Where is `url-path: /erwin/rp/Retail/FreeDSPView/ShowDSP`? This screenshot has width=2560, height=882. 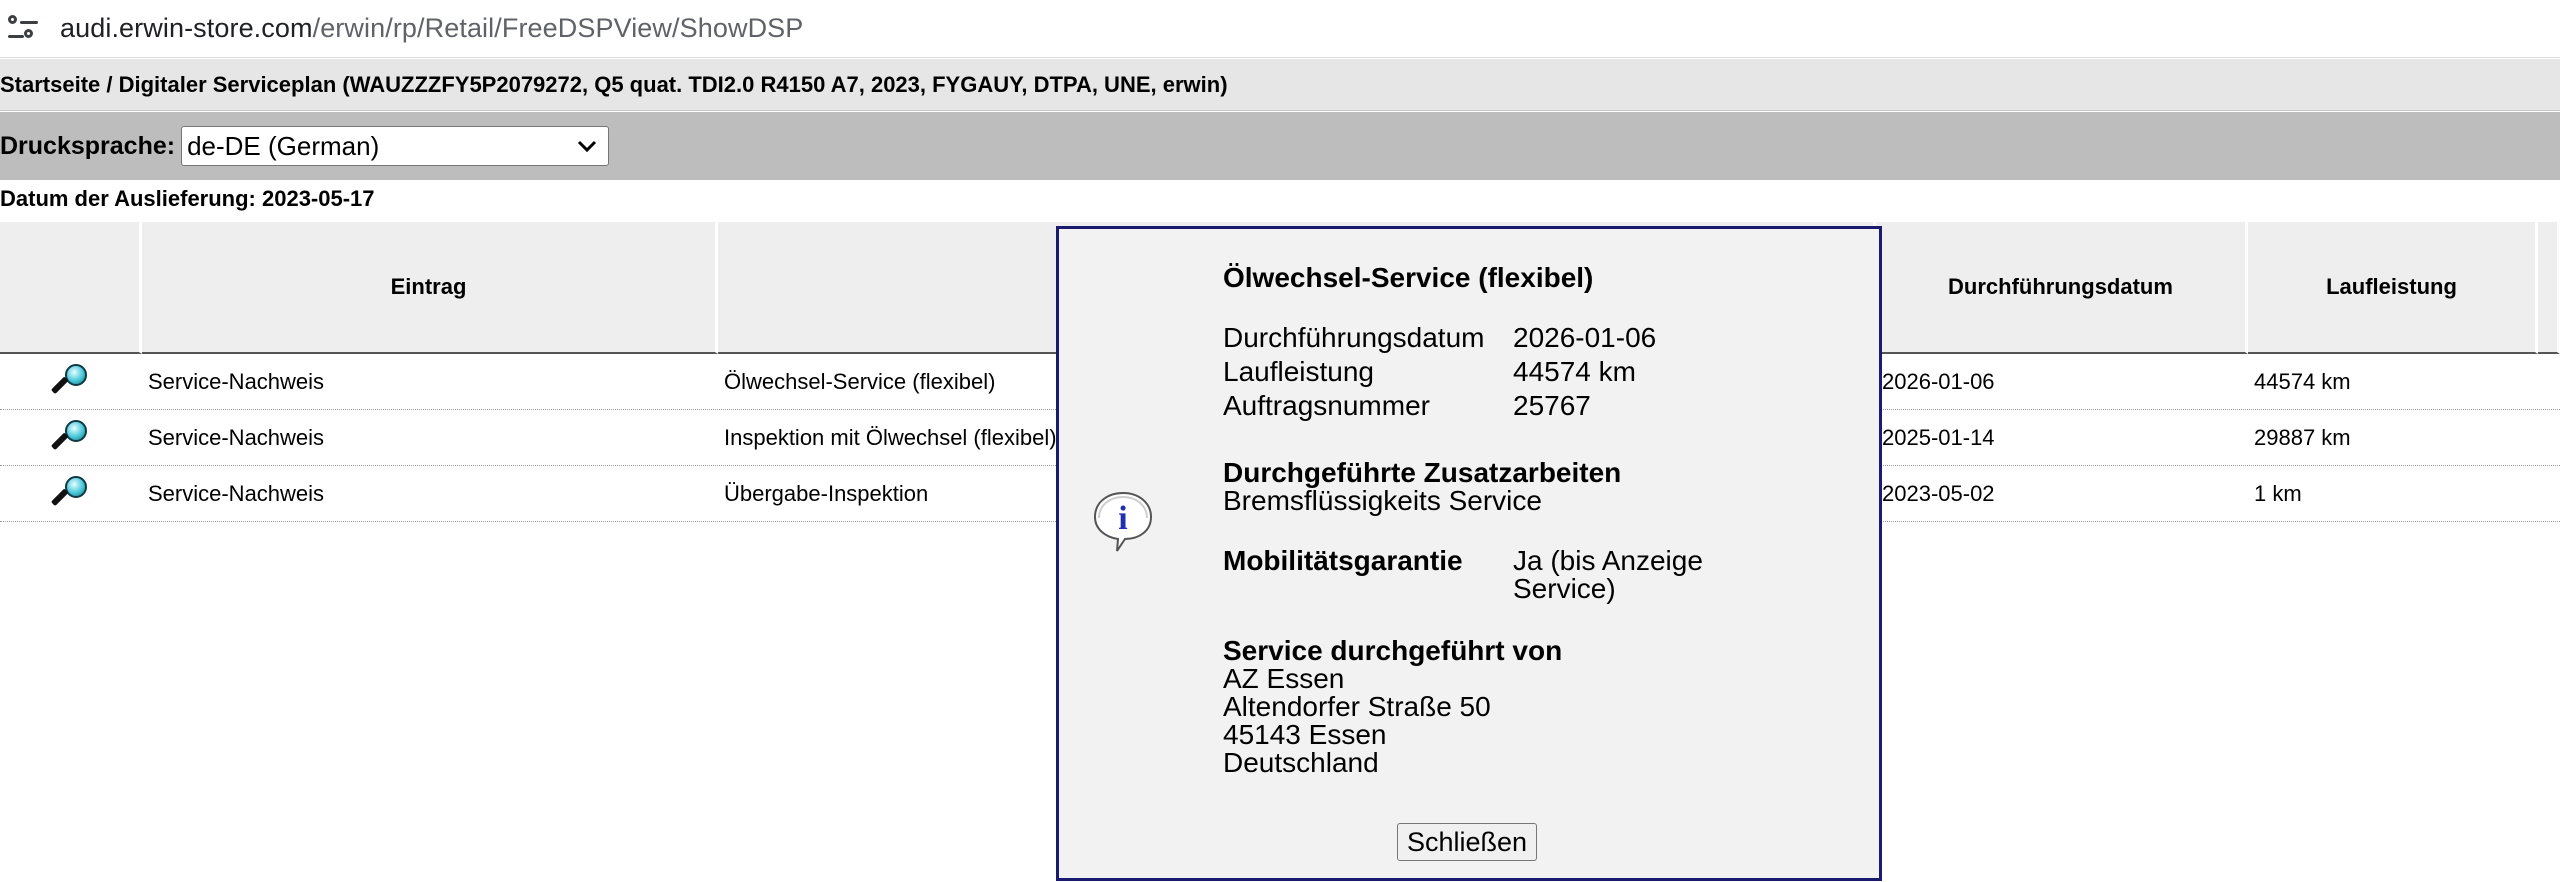
url-path: /erwin/rp/Retail/FreeDSPView/ShowDSP is located at coordinates (558, 28).